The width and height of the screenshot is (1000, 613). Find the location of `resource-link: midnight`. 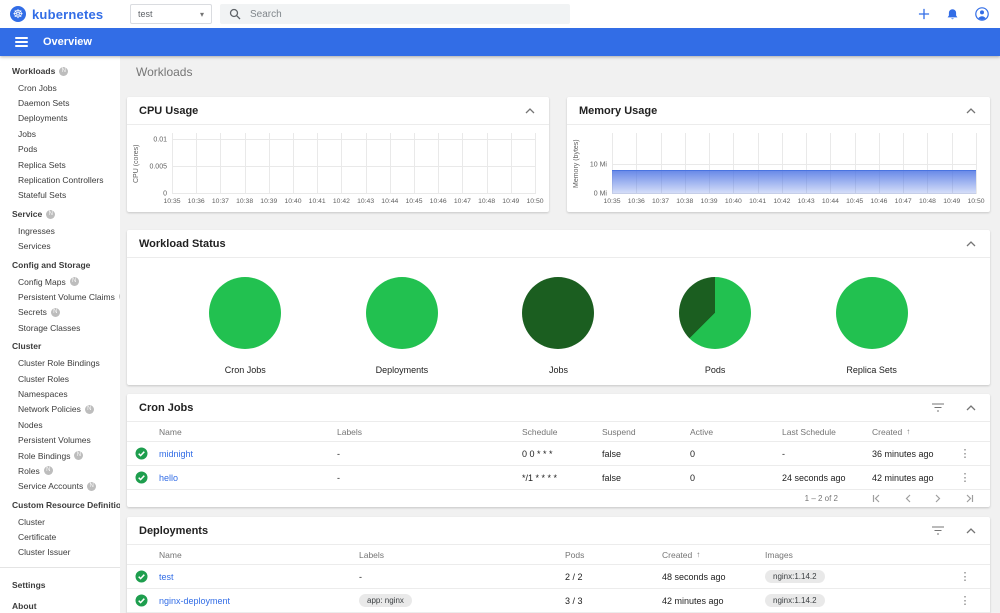

resource-link: midnight is located at coordinates (176, 454).